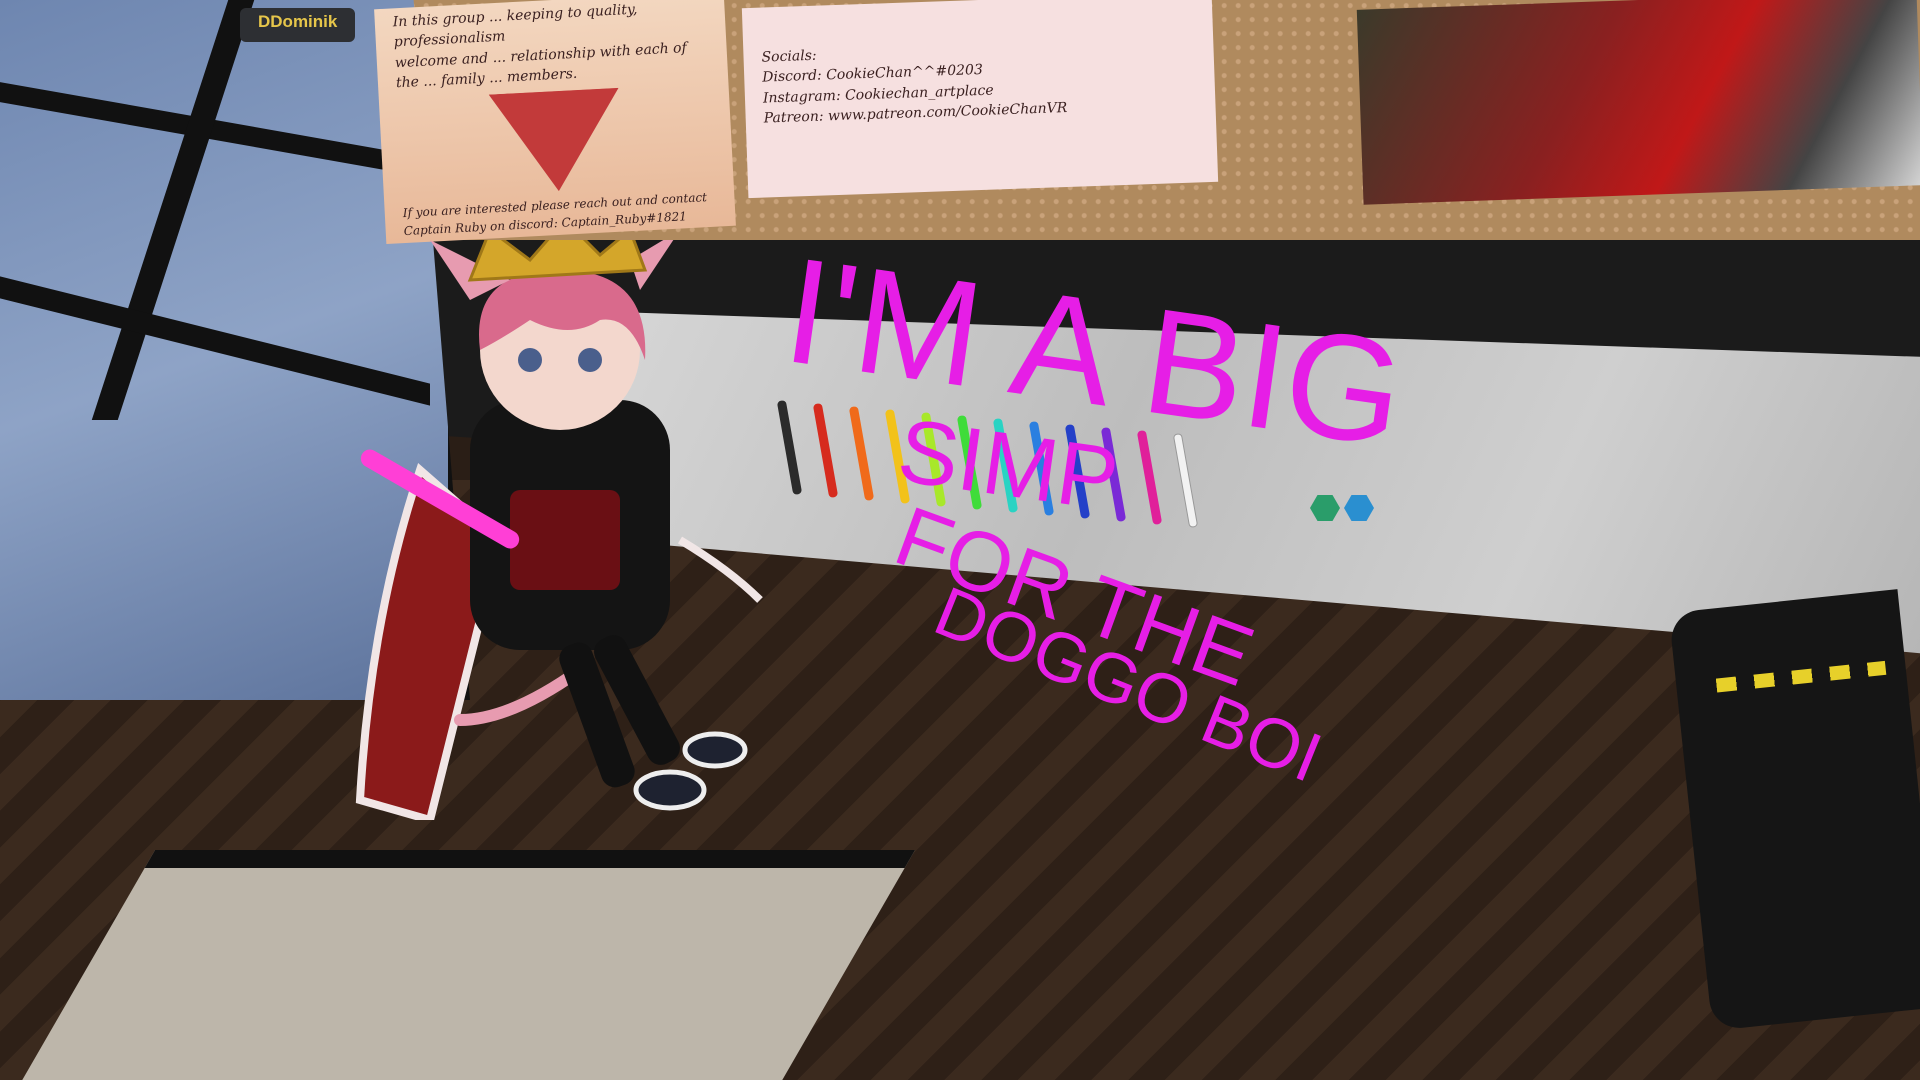 The image size is (1920, 1080). What do you see at coordinates (1794, 810) in the screenshot?
I see `dark-object-edge` at bounding box center [1794, 810].